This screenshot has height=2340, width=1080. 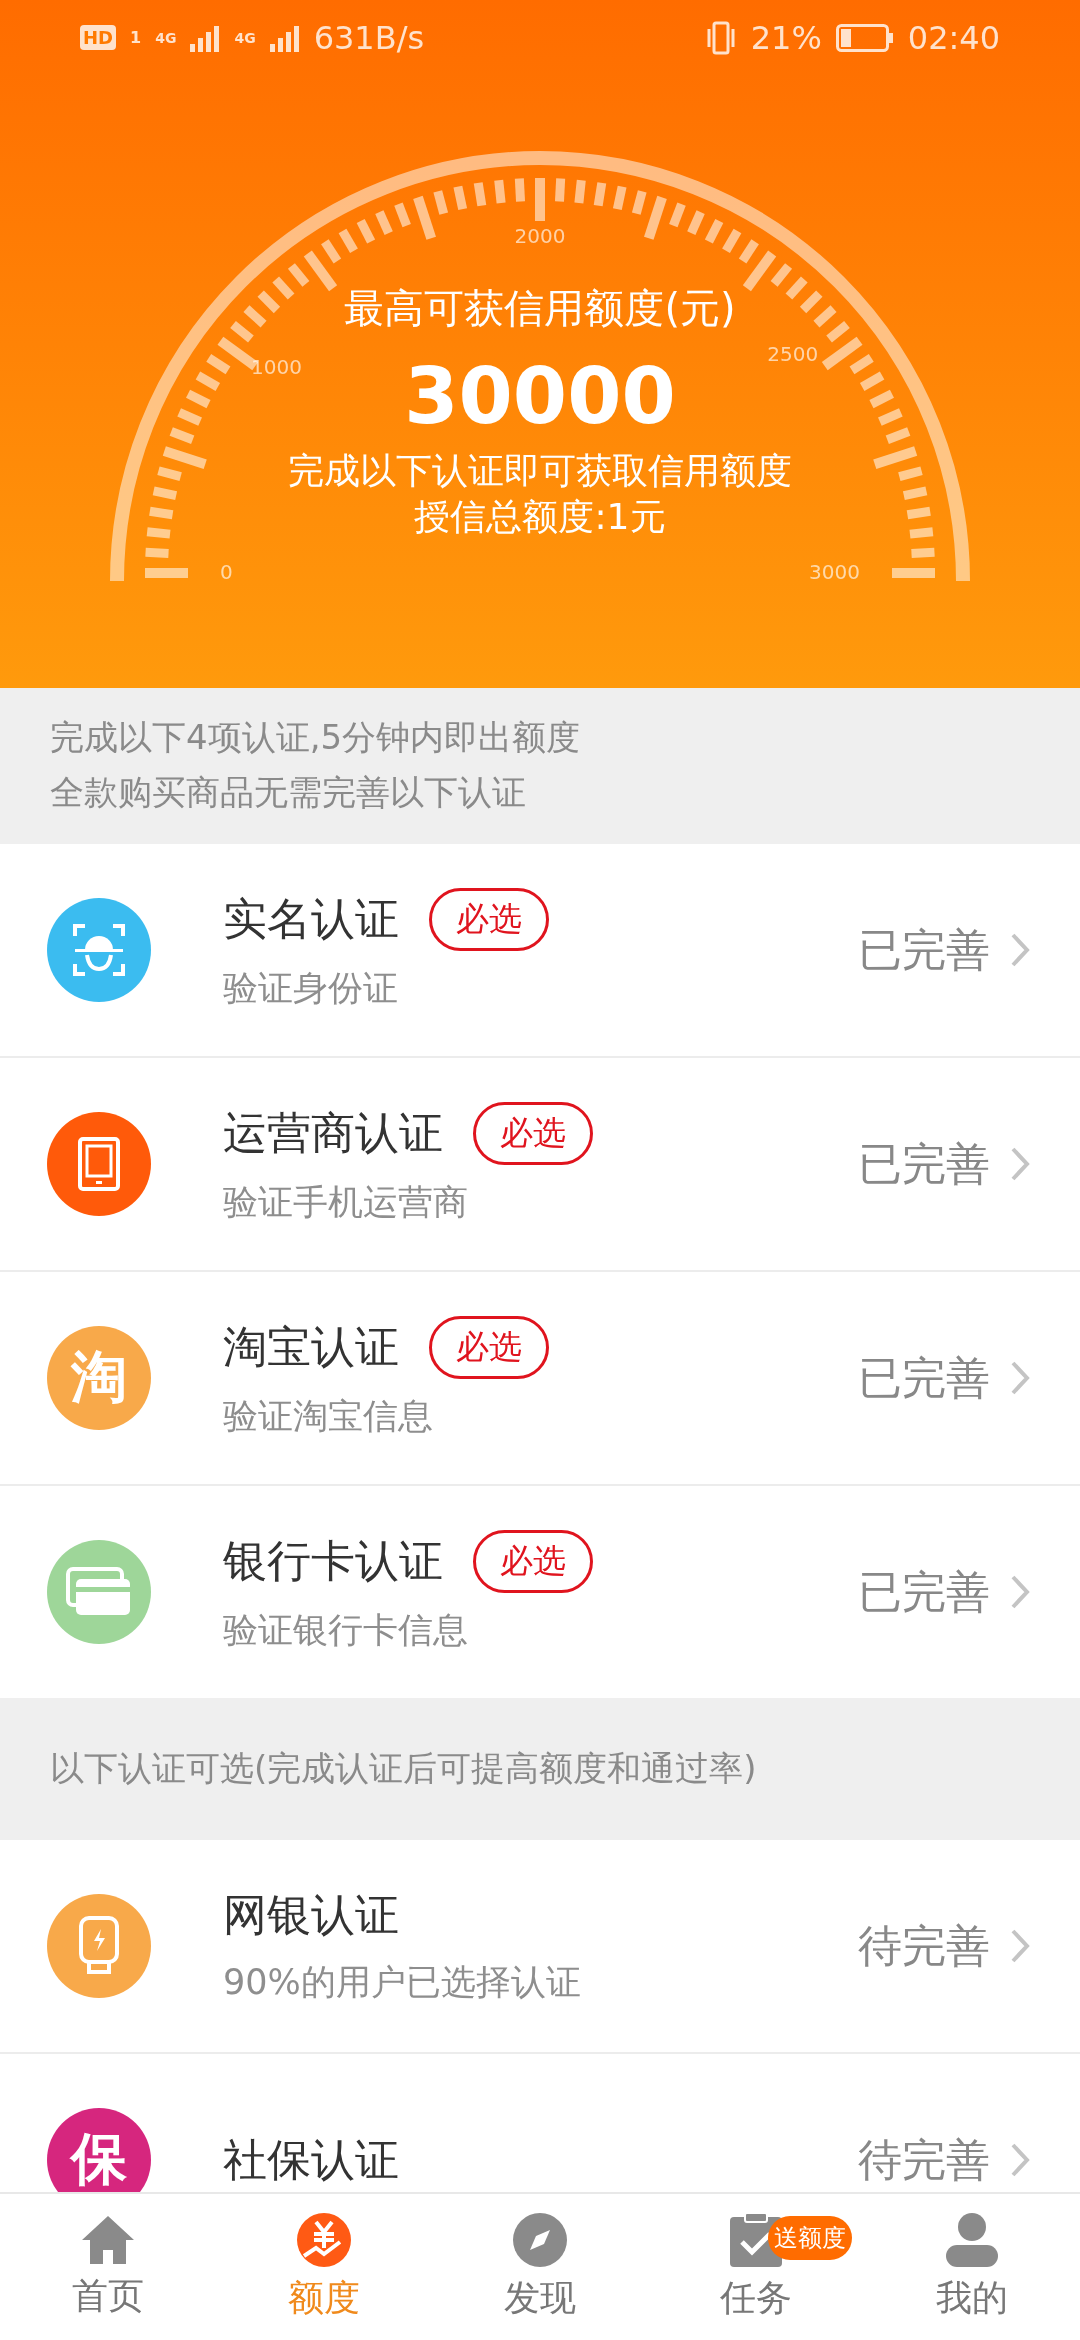 I want to click on item-subtitle: 90%的用户已选择认证, so click(x=402, y=1982).